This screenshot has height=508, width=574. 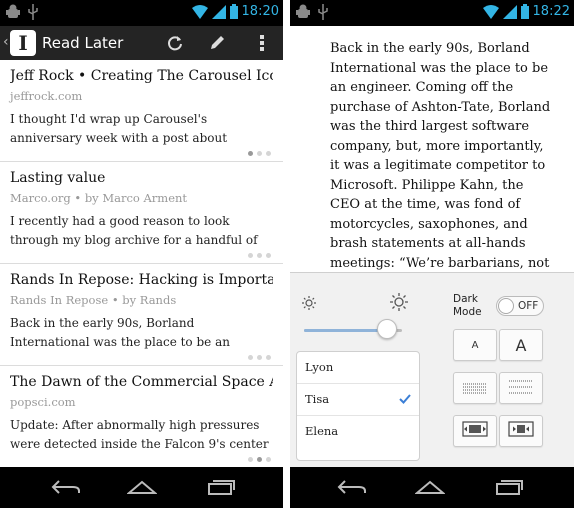 I want to click on dark-mode-label: Dark Mode, so click(x=467, y=305).